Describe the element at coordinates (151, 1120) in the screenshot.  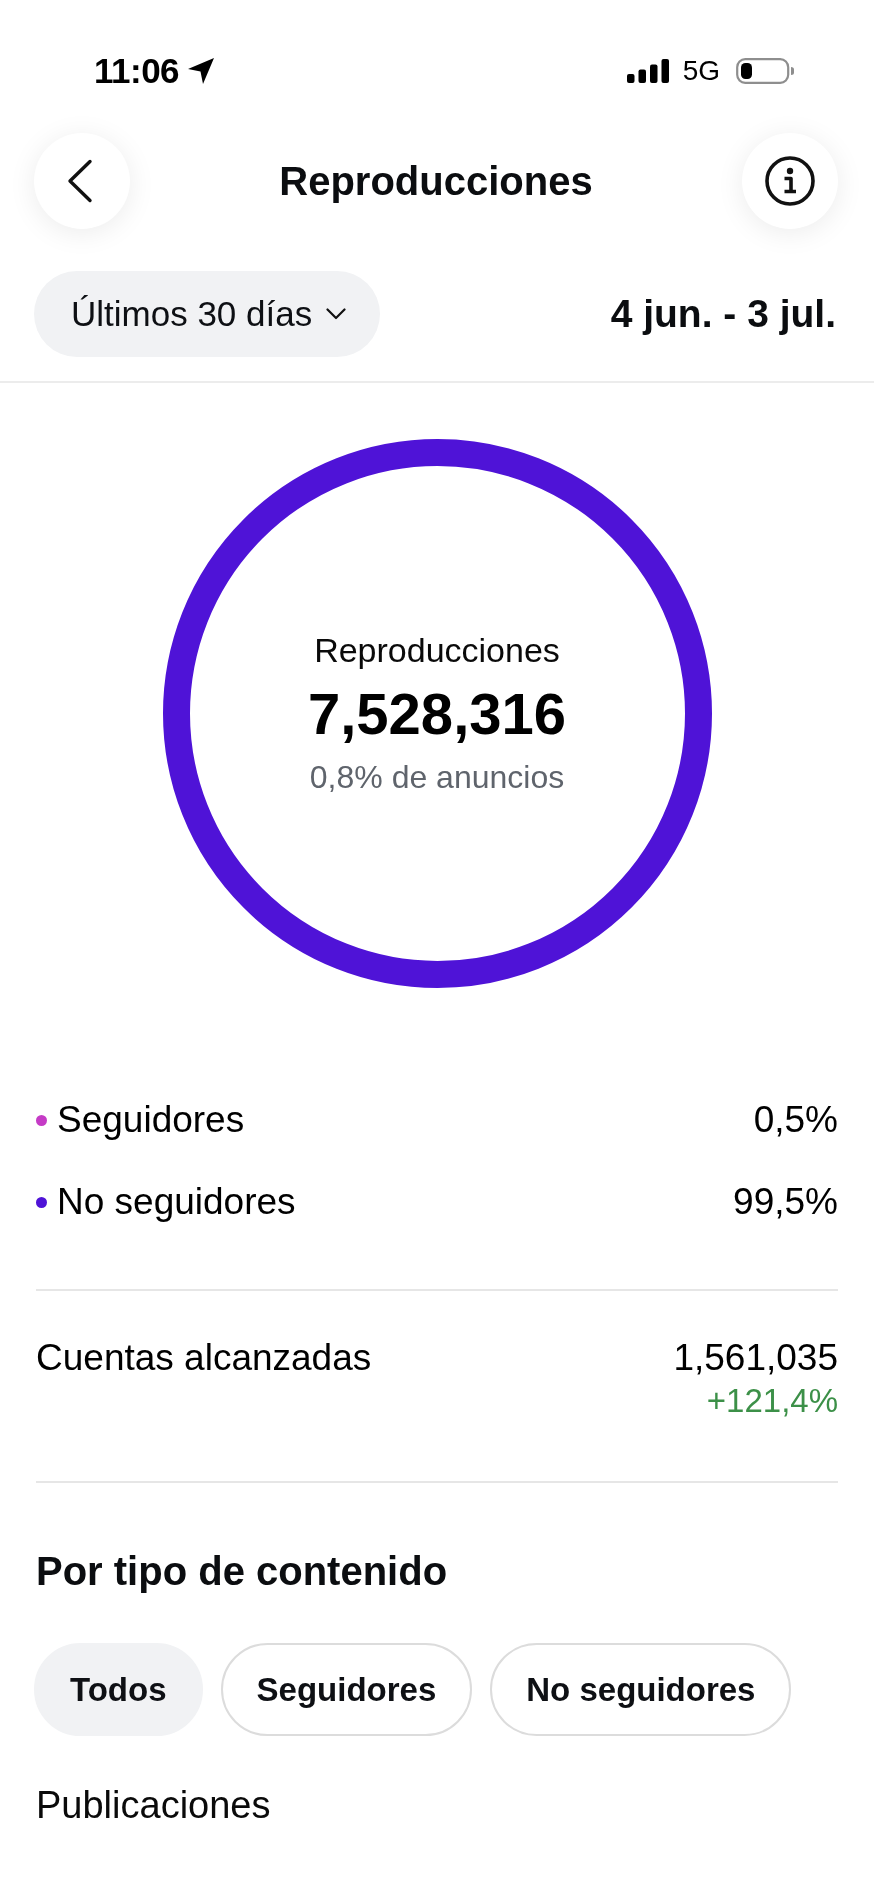
I see `legend-label: Seguidores` at that location.